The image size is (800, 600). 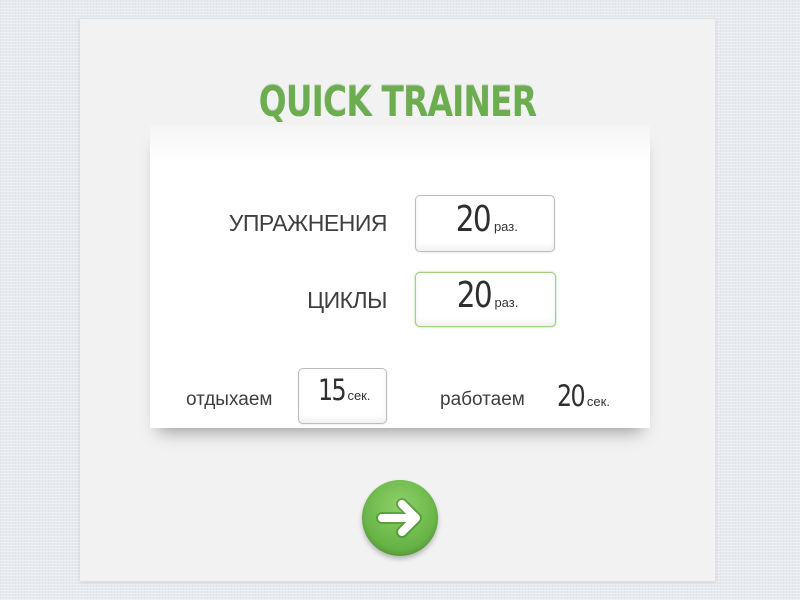 I want to click on exercises-count-unit: раз., so click(x=505, y=226).